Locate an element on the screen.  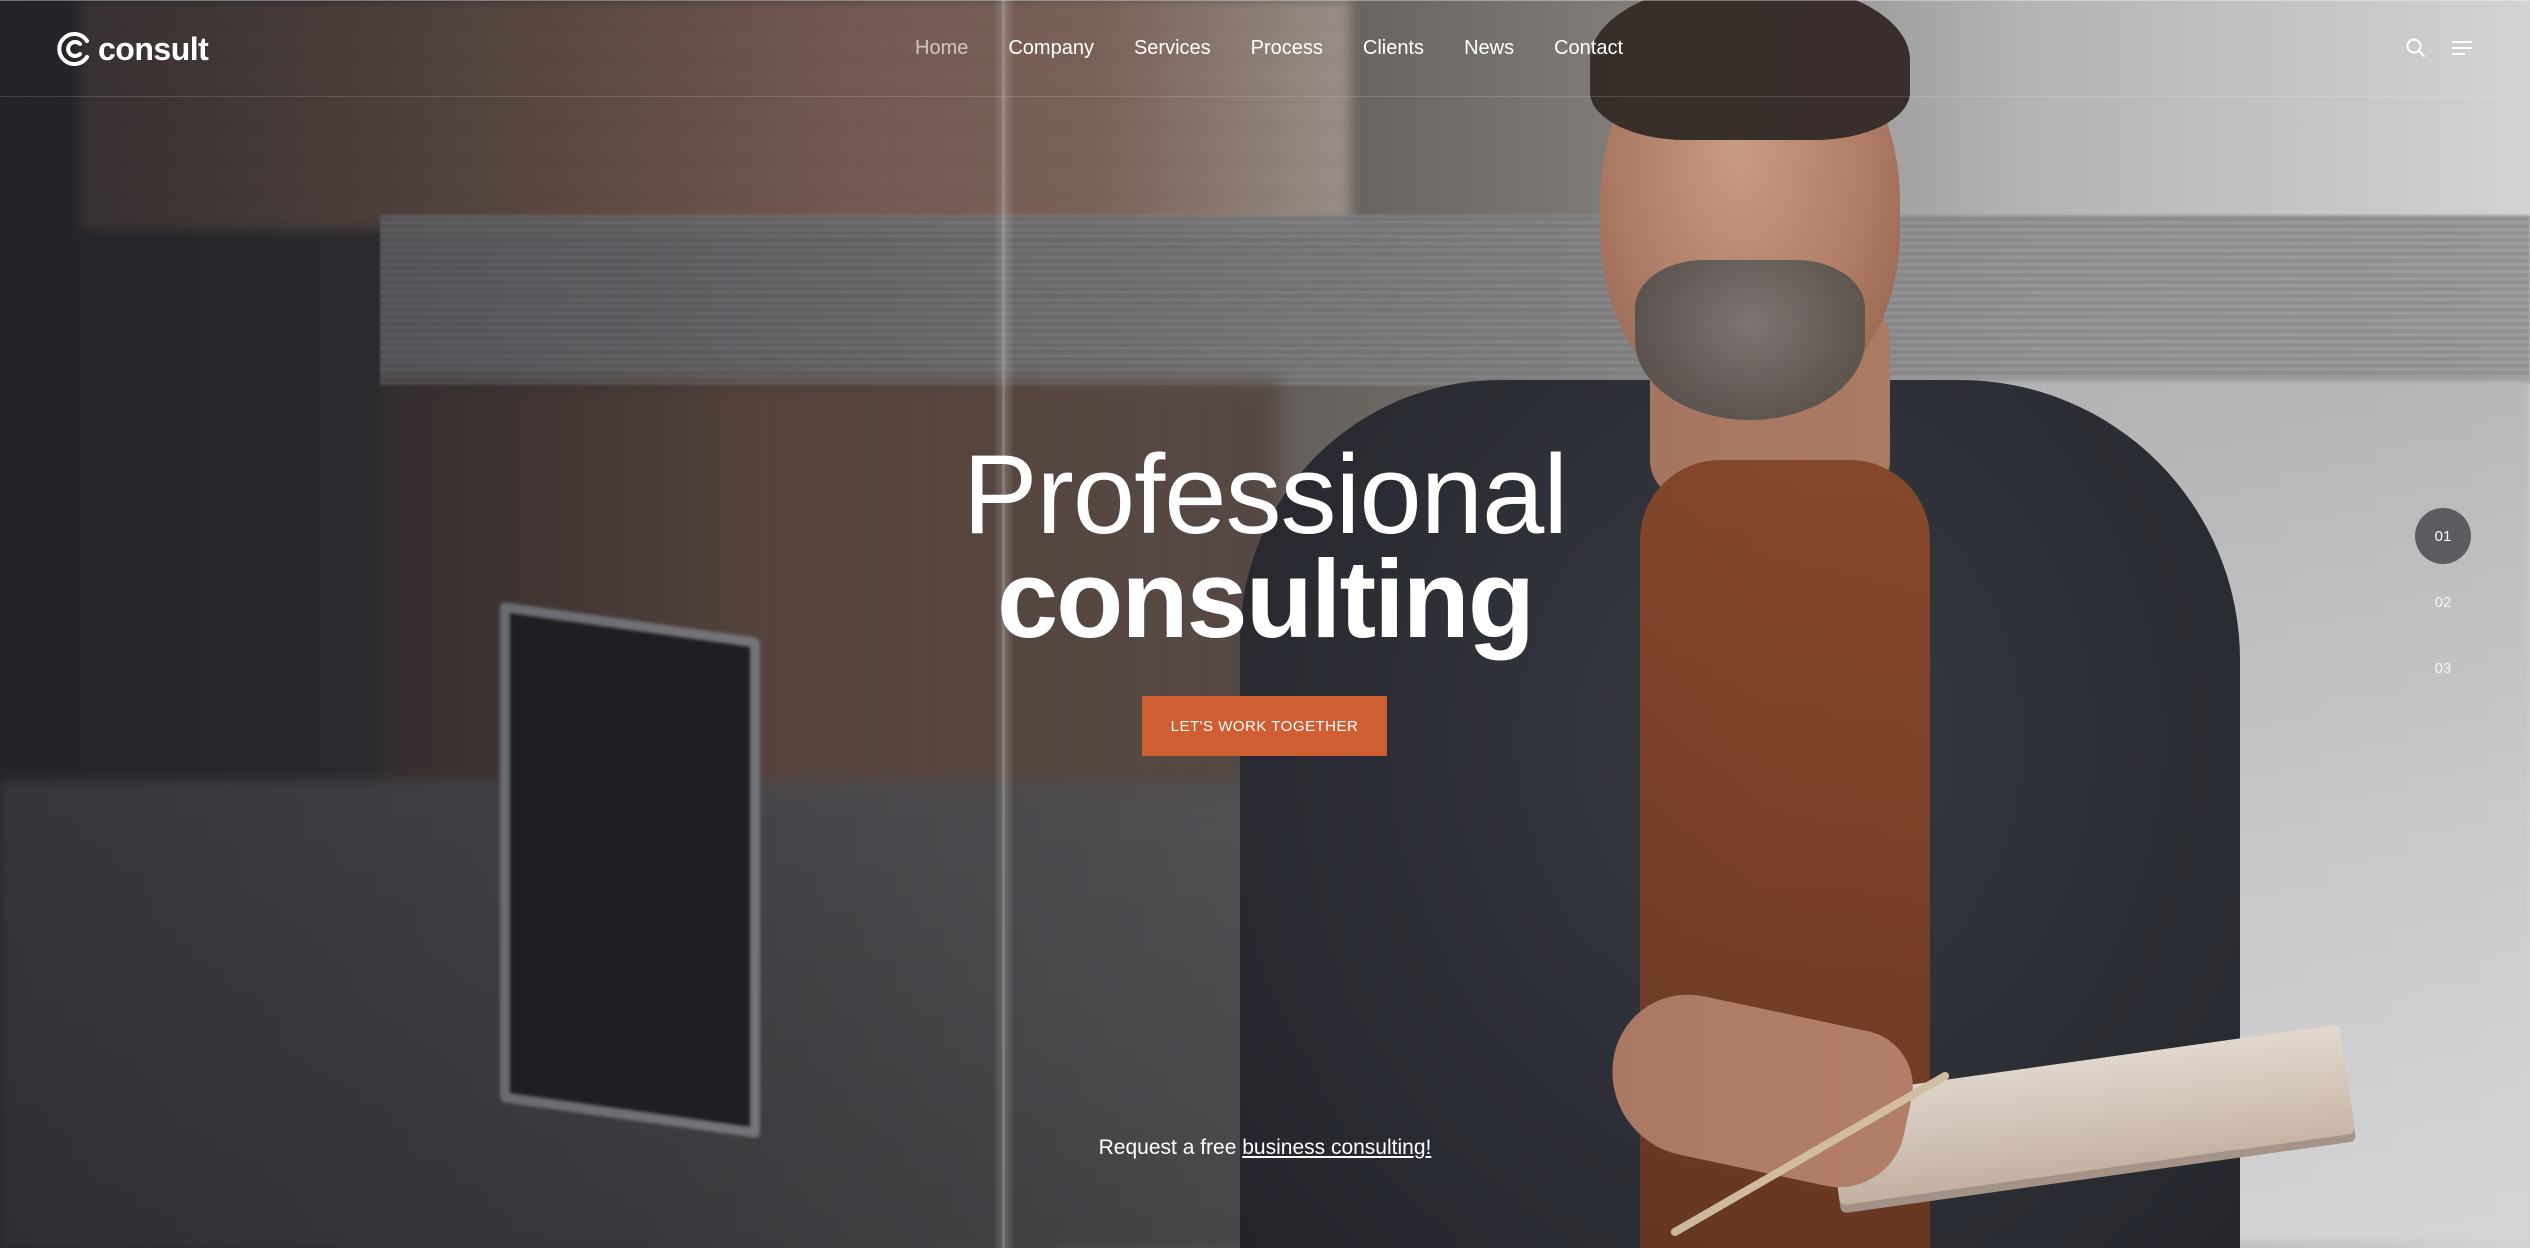
nav-item-clients: Clients is located at coordinates (1393, 48).